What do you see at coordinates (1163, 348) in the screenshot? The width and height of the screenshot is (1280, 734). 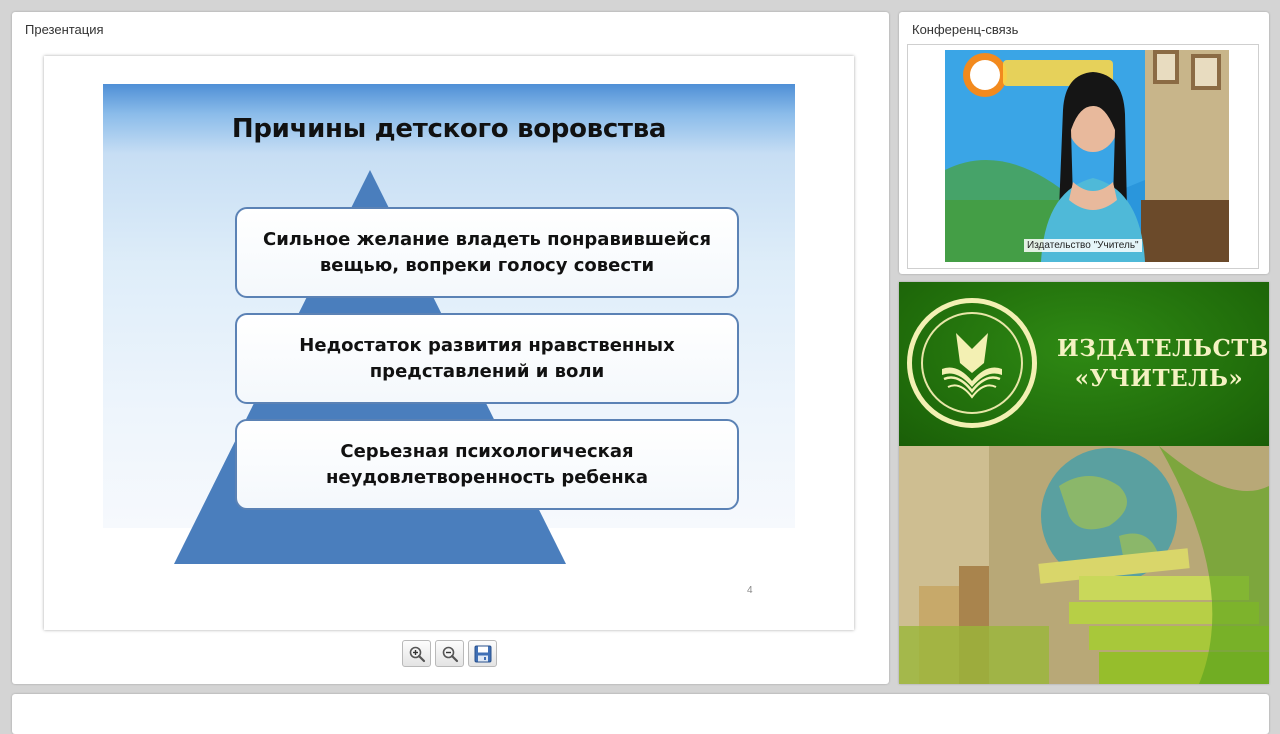 I see `publisher-name-line1: ИЗДАТЕЛЬСТВО` at bounding box center [1163, 348].